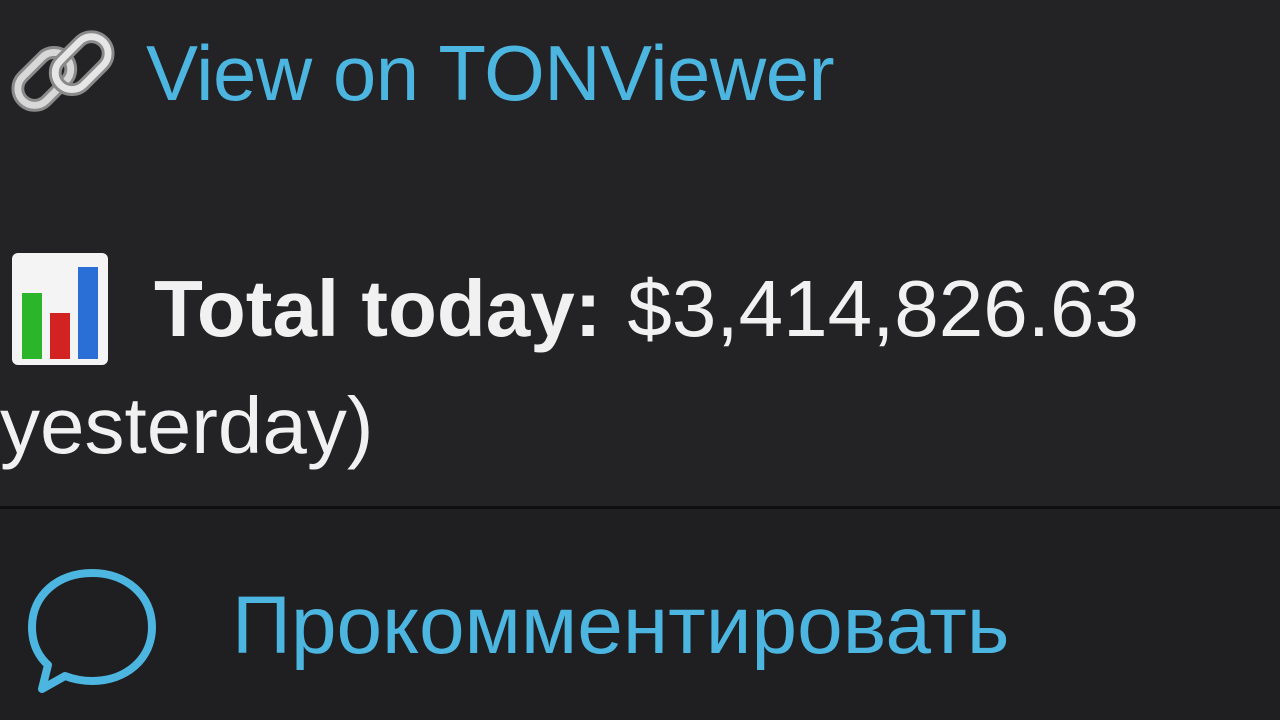 This screenshot has height=720, width=1280. What do you see at coordinates (63, 71) in the screenshot?
I see `link-chain-icon` at bounding box center [63, 71].